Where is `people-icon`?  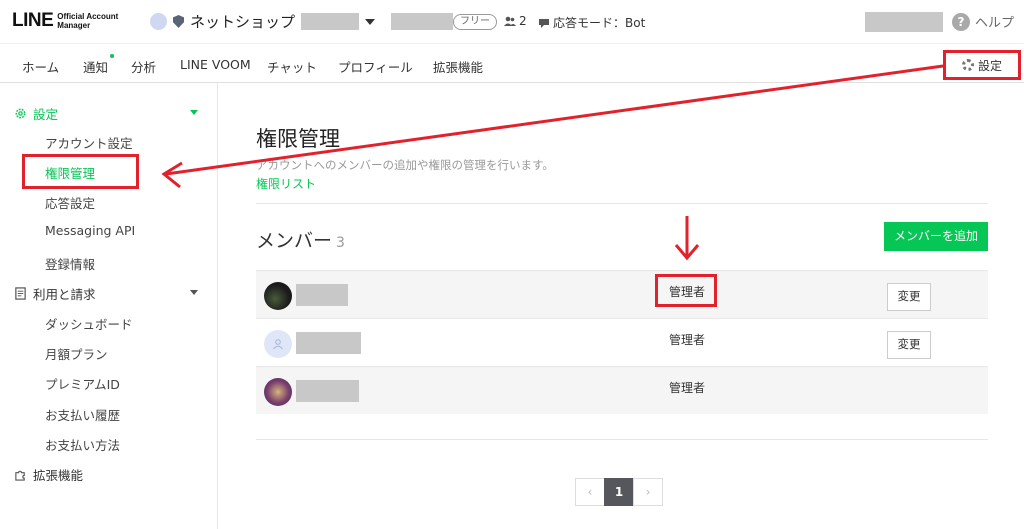 people-icon is located at coordinates (510, 21).